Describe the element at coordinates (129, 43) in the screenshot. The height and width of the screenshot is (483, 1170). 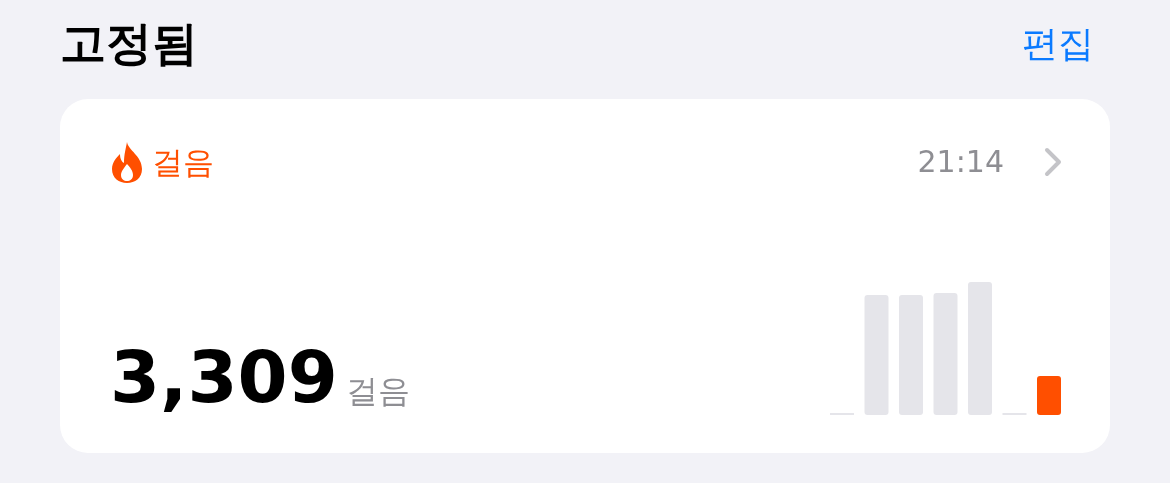
I see `section-title: 고정됨` at that location.